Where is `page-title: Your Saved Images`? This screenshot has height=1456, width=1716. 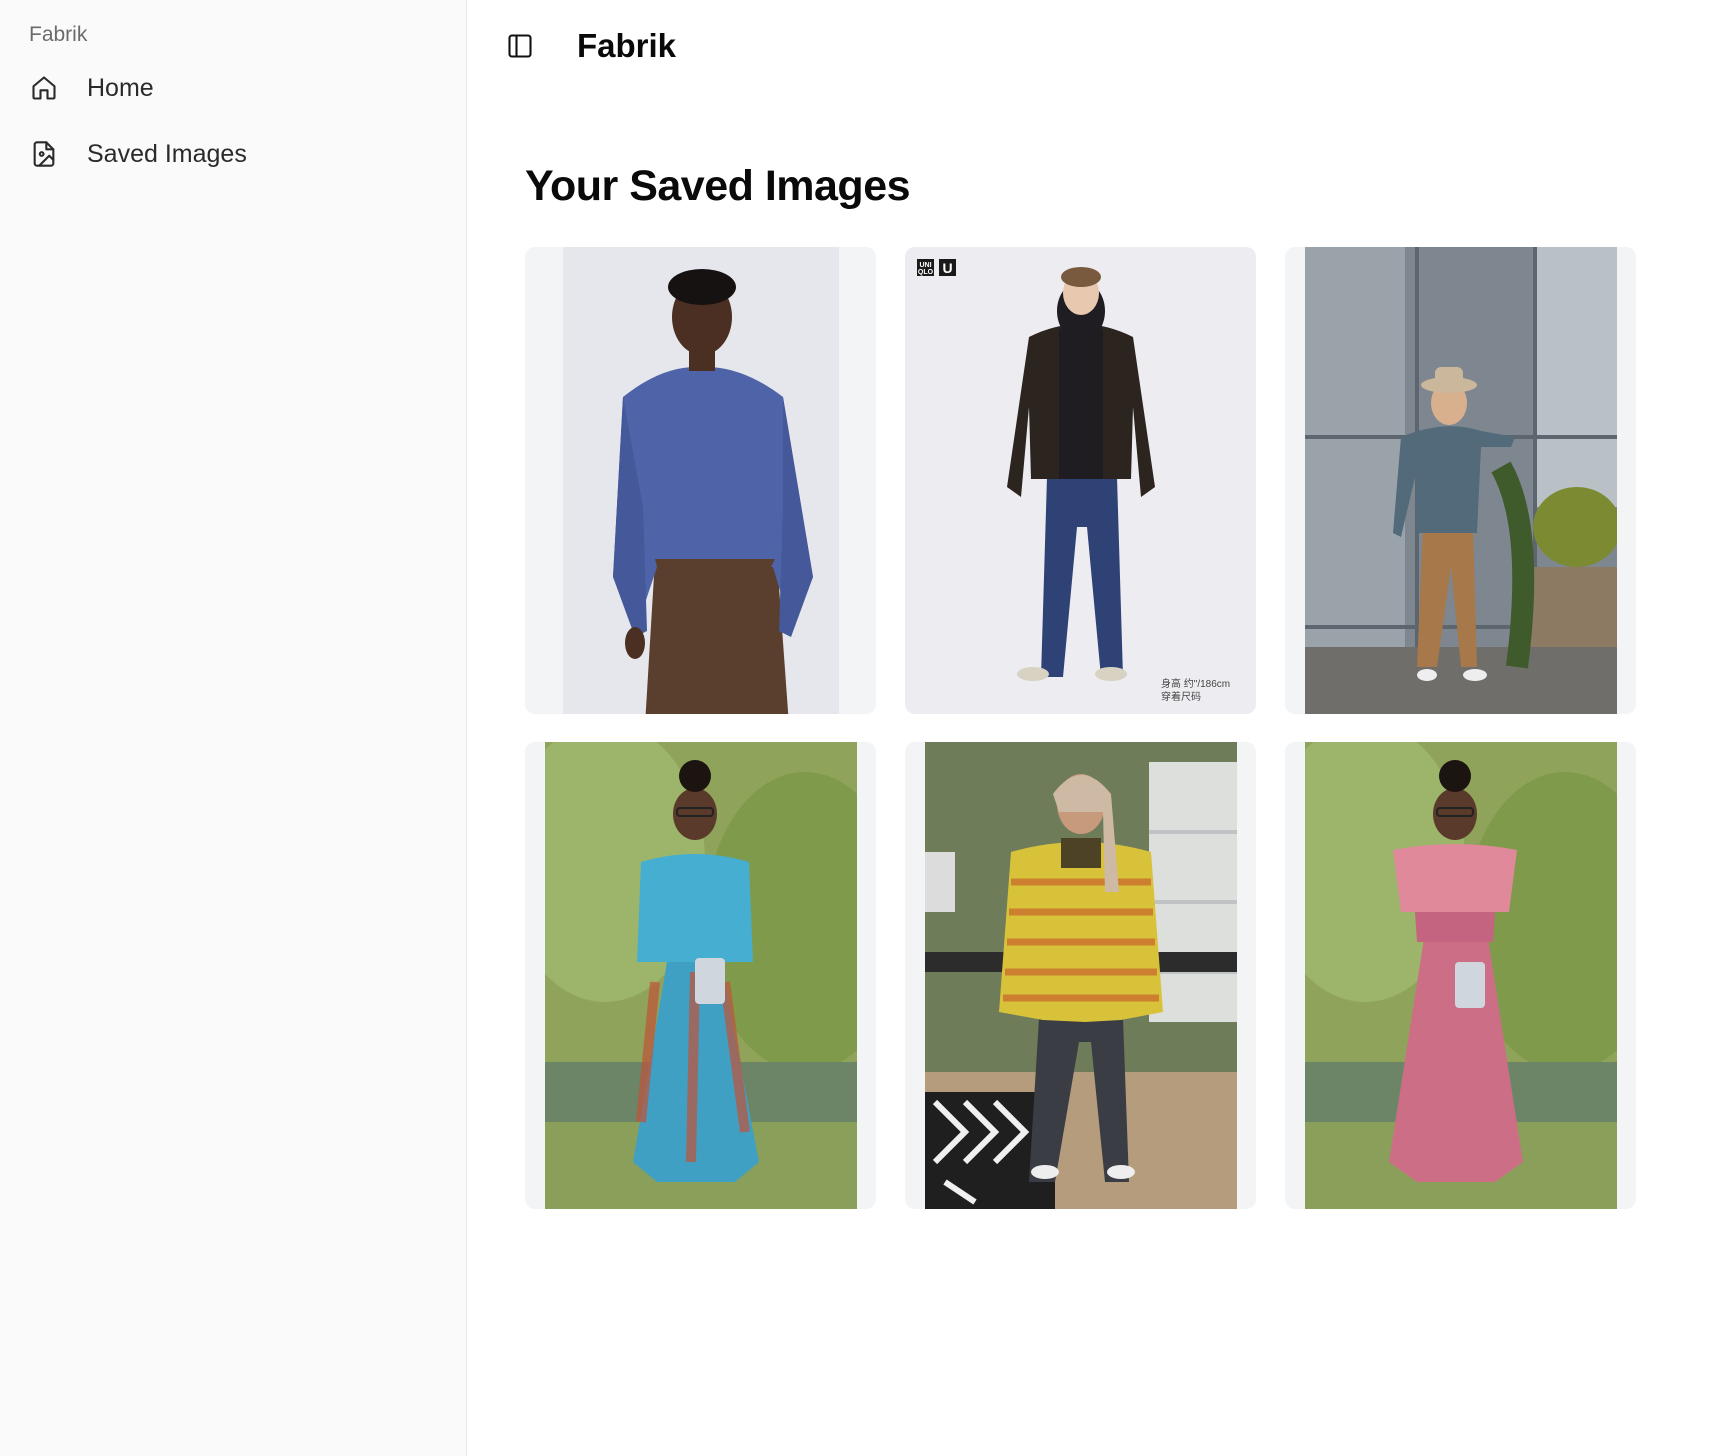
page-title: Your Saved Images is located at coordinates (718, 186).